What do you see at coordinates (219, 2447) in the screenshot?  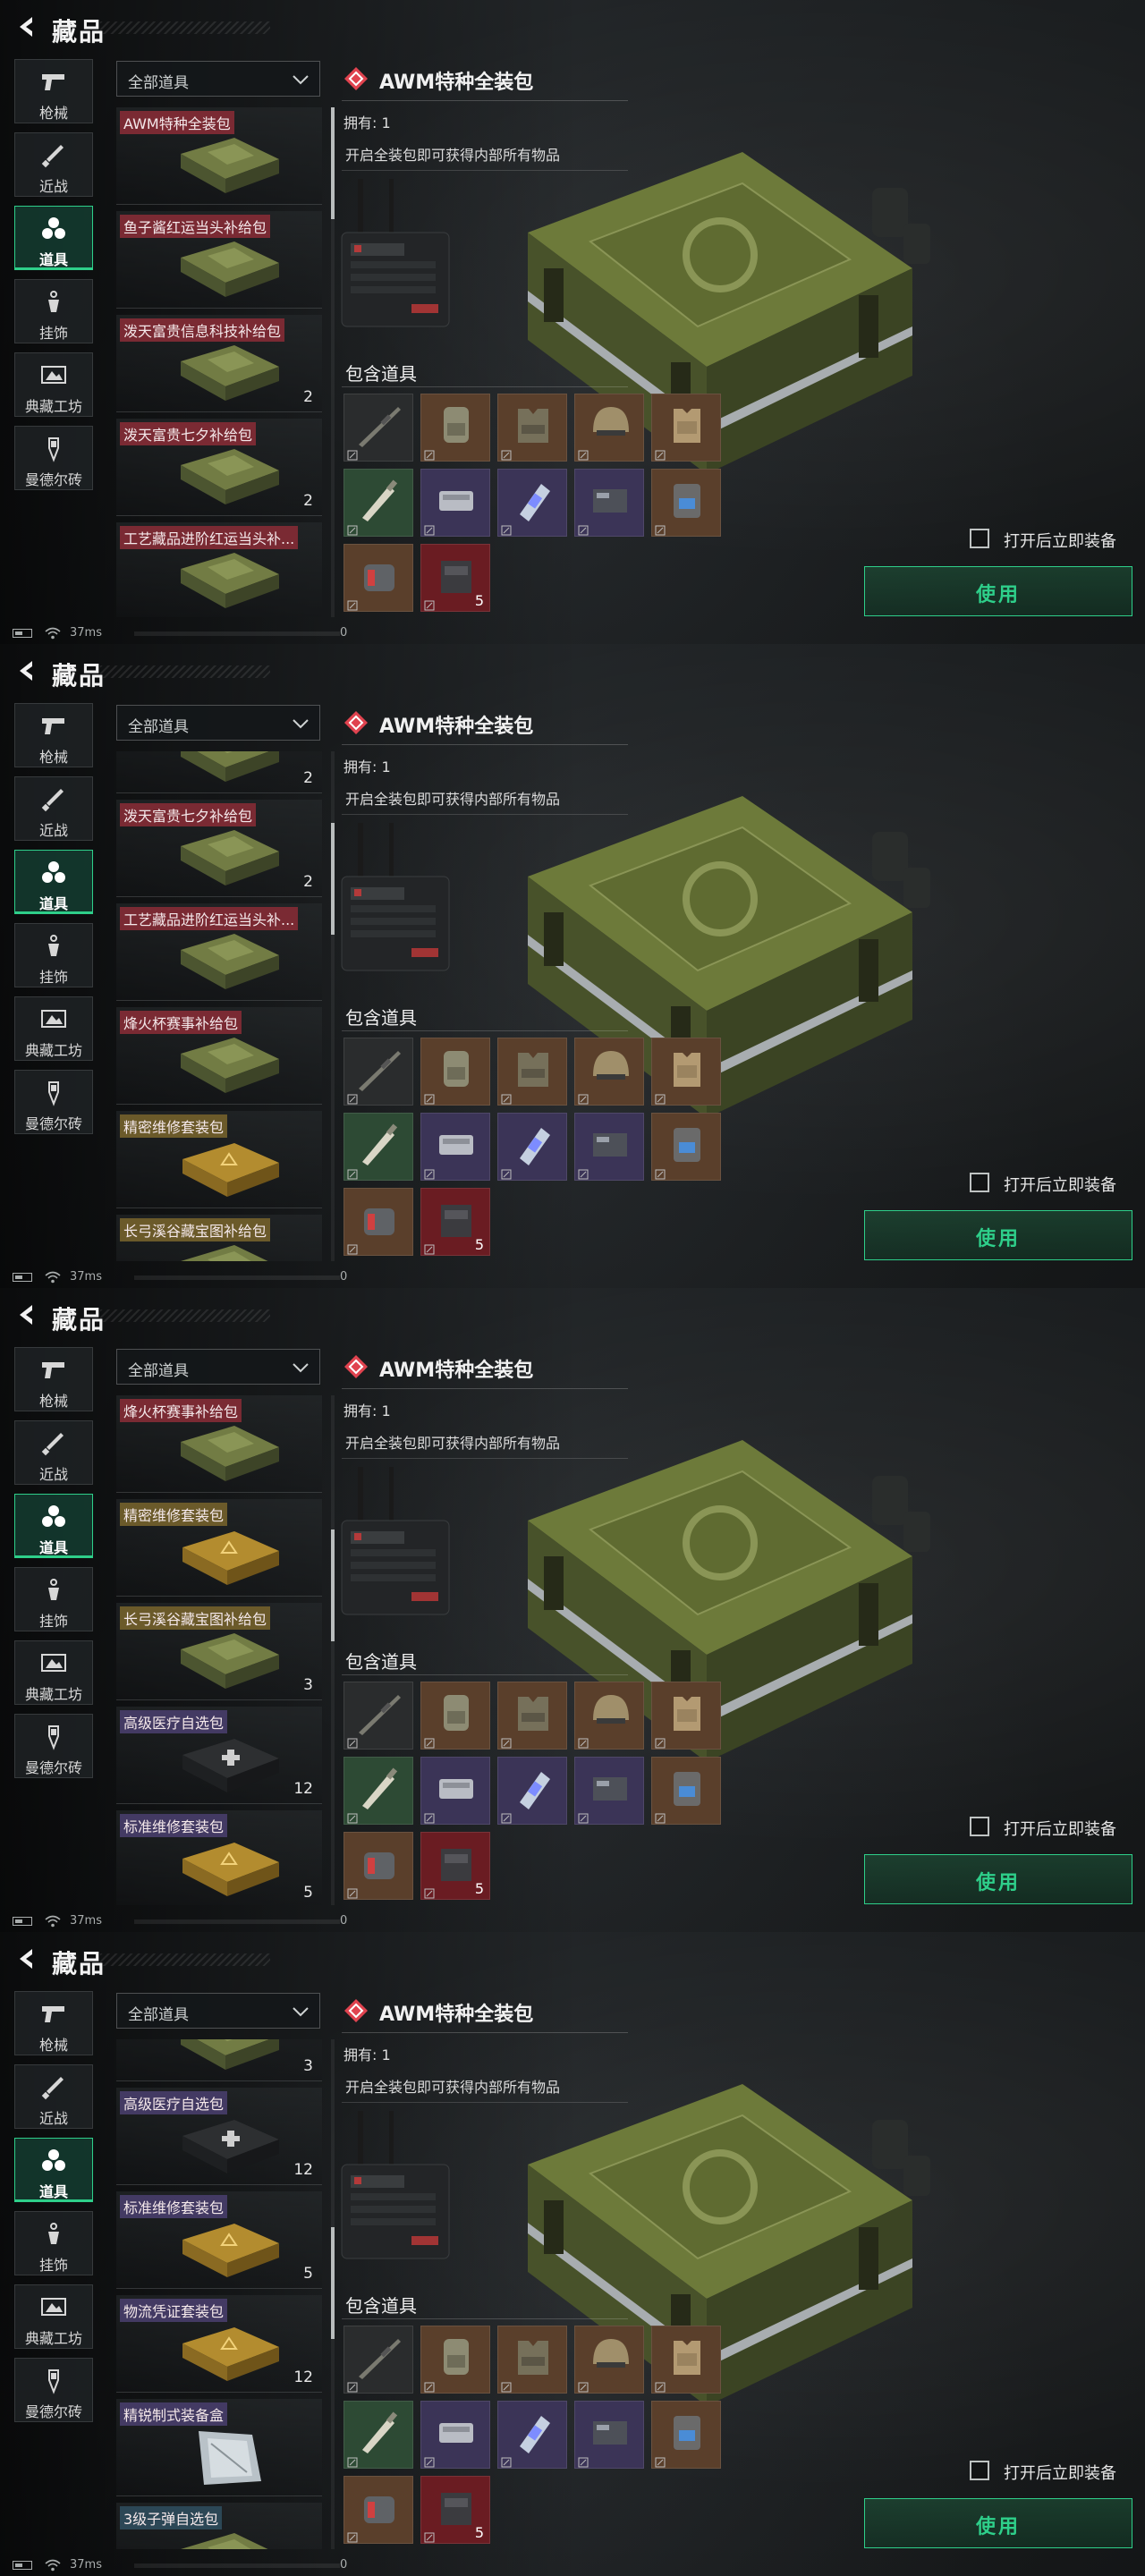 I see `list-item: 精锐制式装备盒` at bounding box center [219, 2447].